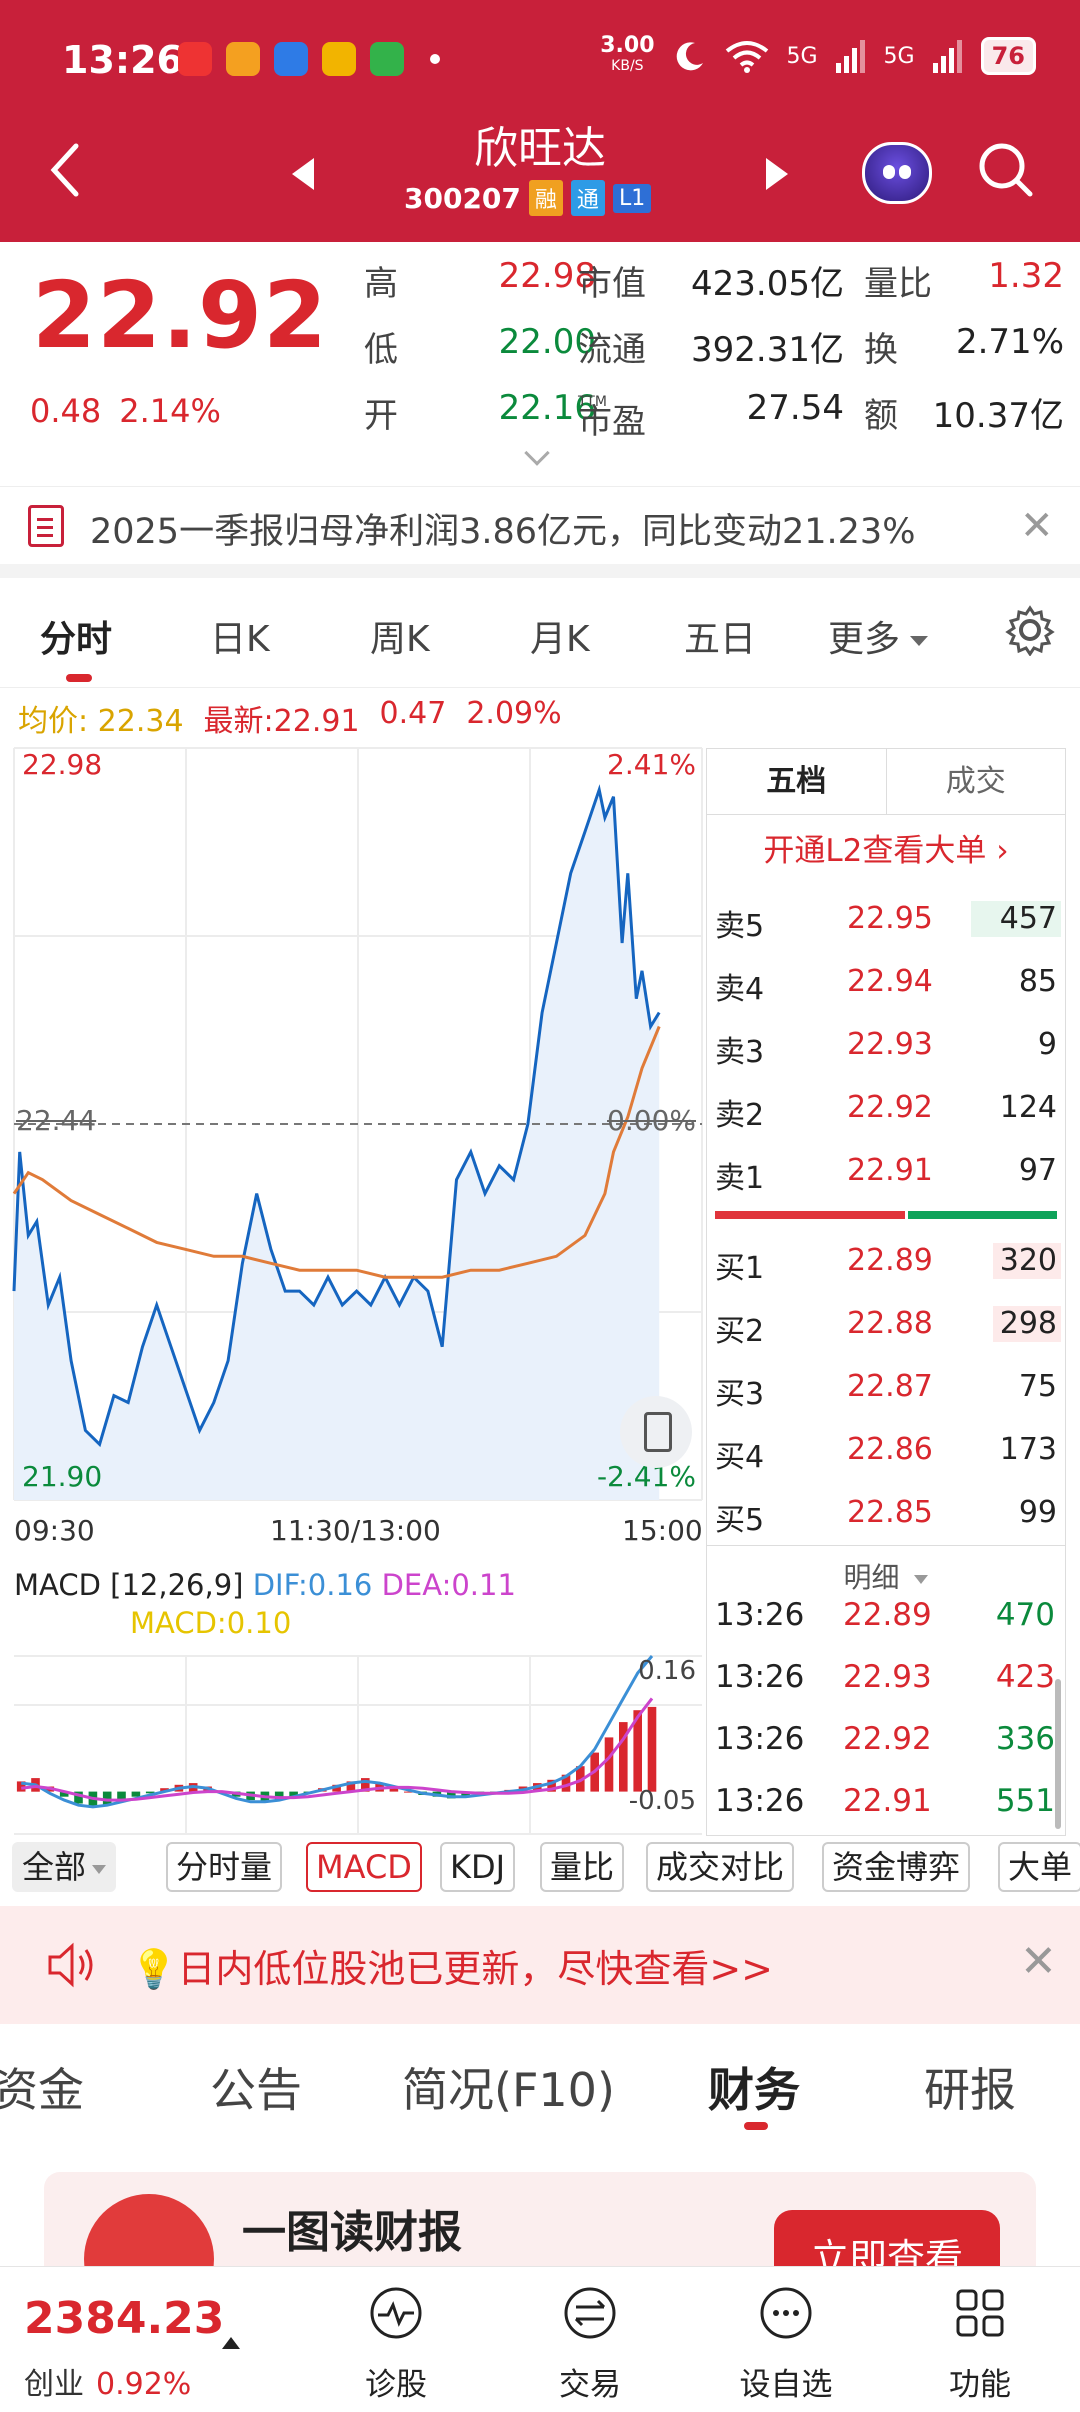 The image size is (1080, 2412). What do you see at coordinates (125, 411) in the screenshot?
I see `price-change: 0.48 2.14%` at bounding box center [125, 411].